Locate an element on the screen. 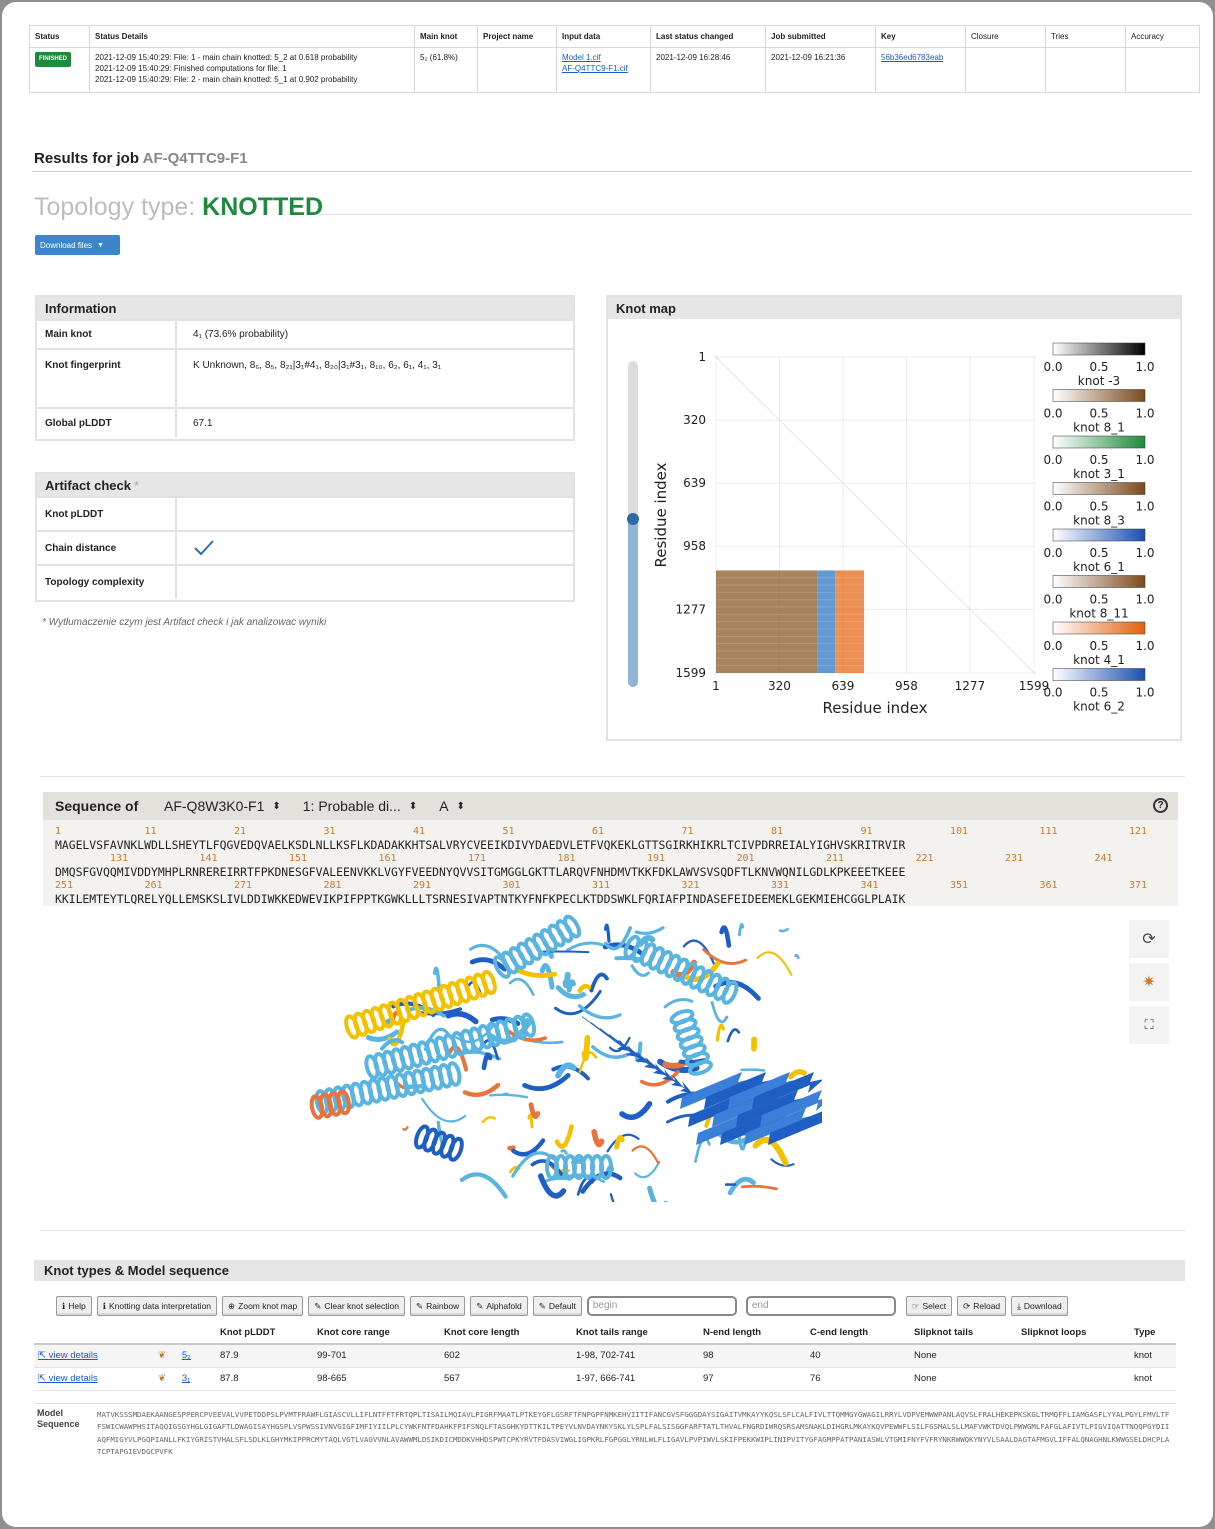 This screenshot has height=1529, width=1215. knot-type-link: 3₁ is located at coordinates (186, 1378).